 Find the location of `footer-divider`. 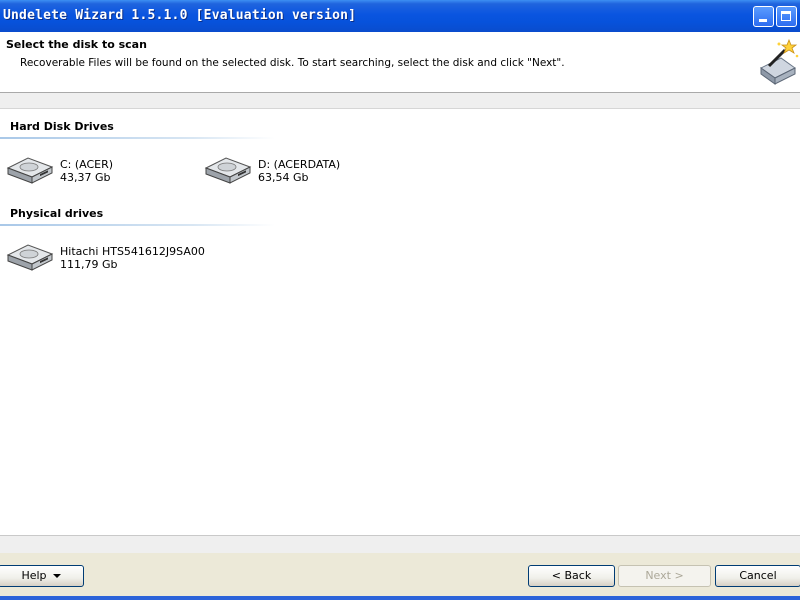

footer-divider is located at coordinates (400, 544).